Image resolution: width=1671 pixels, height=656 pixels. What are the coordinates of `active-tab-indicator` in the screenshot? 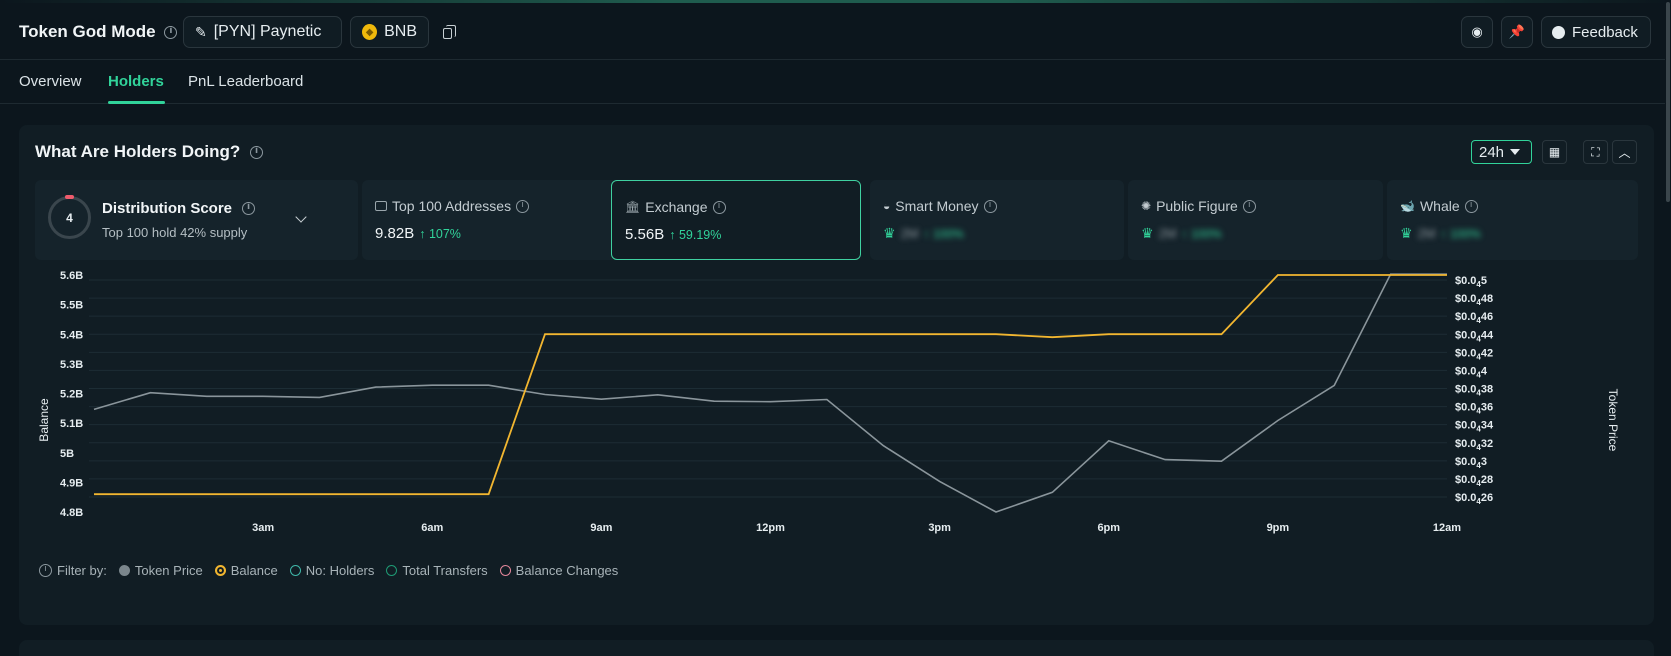 It's located at (136, 102).